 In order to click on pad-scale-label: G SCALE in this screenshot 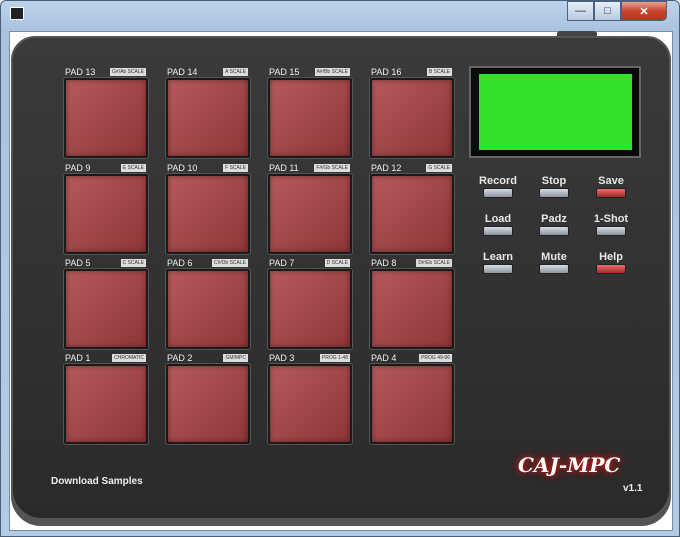, I will do `click(439, 168)`.